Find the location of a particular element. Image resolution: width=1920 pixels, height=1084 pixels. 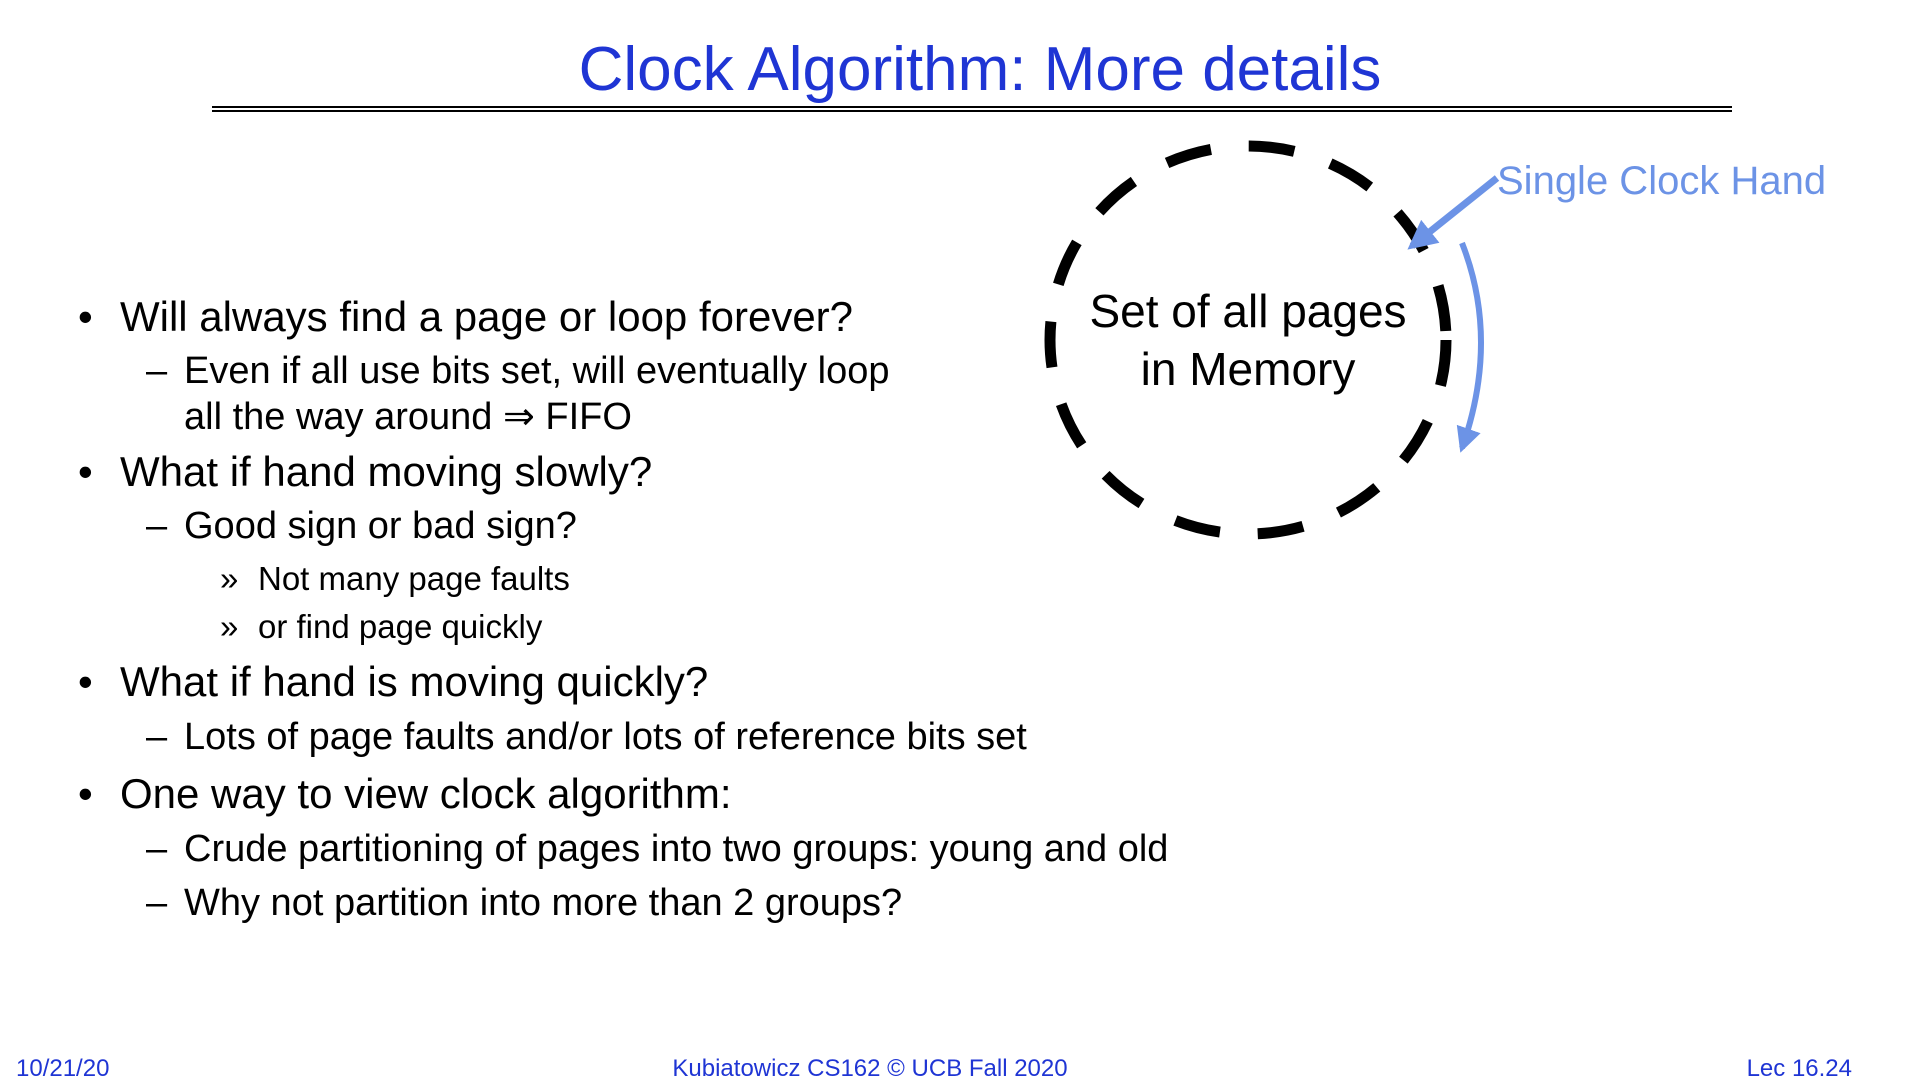

clock-hand-label: Single Clock Hand is located at coordinates (1662, 181).